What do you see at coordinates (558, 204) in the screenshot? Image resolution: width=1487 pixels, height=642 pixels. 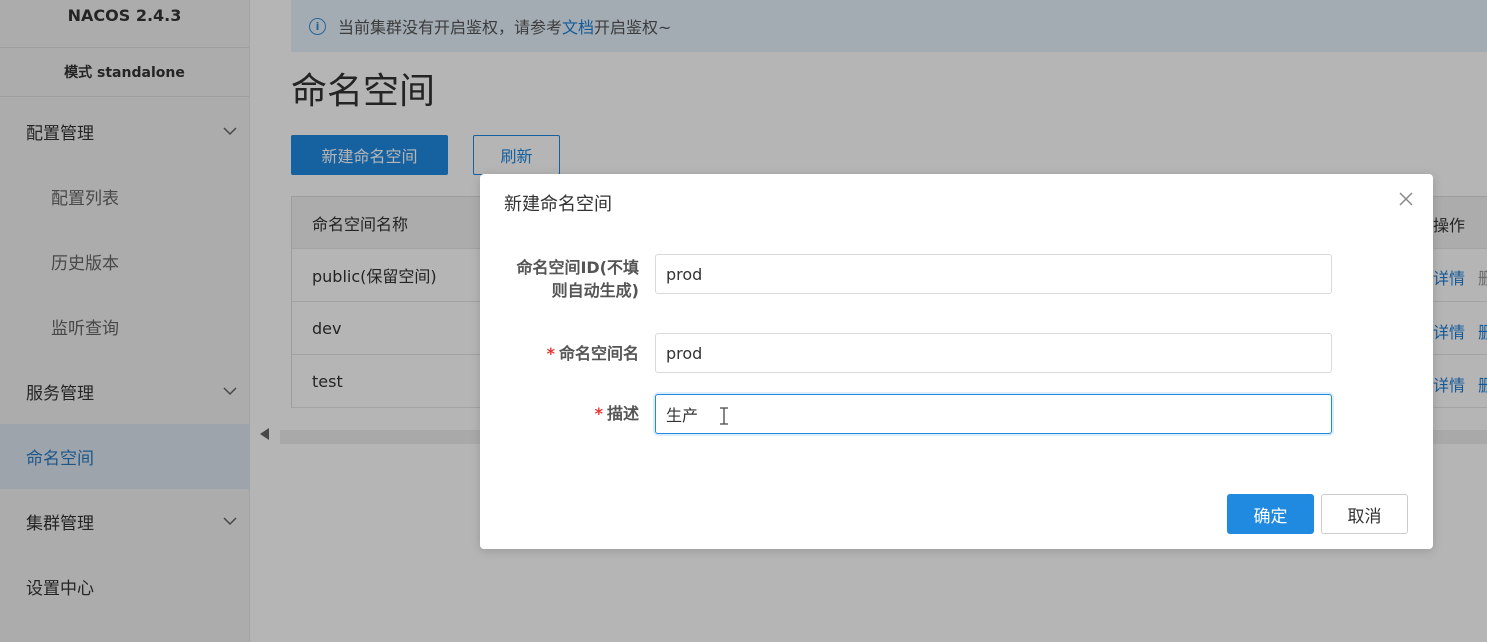 I see `dialog-title: 新建命名空间` at bounding box center [558, 204].